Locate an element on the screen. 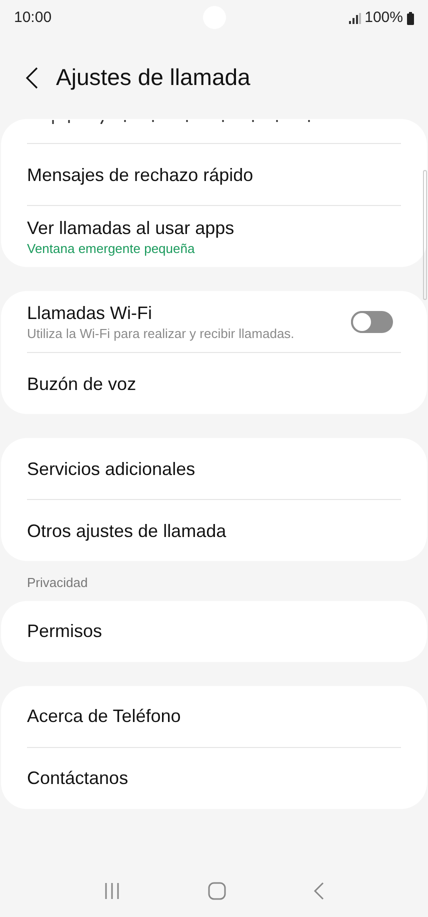  setting-description: Utiliza la Wi-Fi para realizar y recibir llamadas. is located at coordinates (160, 333).